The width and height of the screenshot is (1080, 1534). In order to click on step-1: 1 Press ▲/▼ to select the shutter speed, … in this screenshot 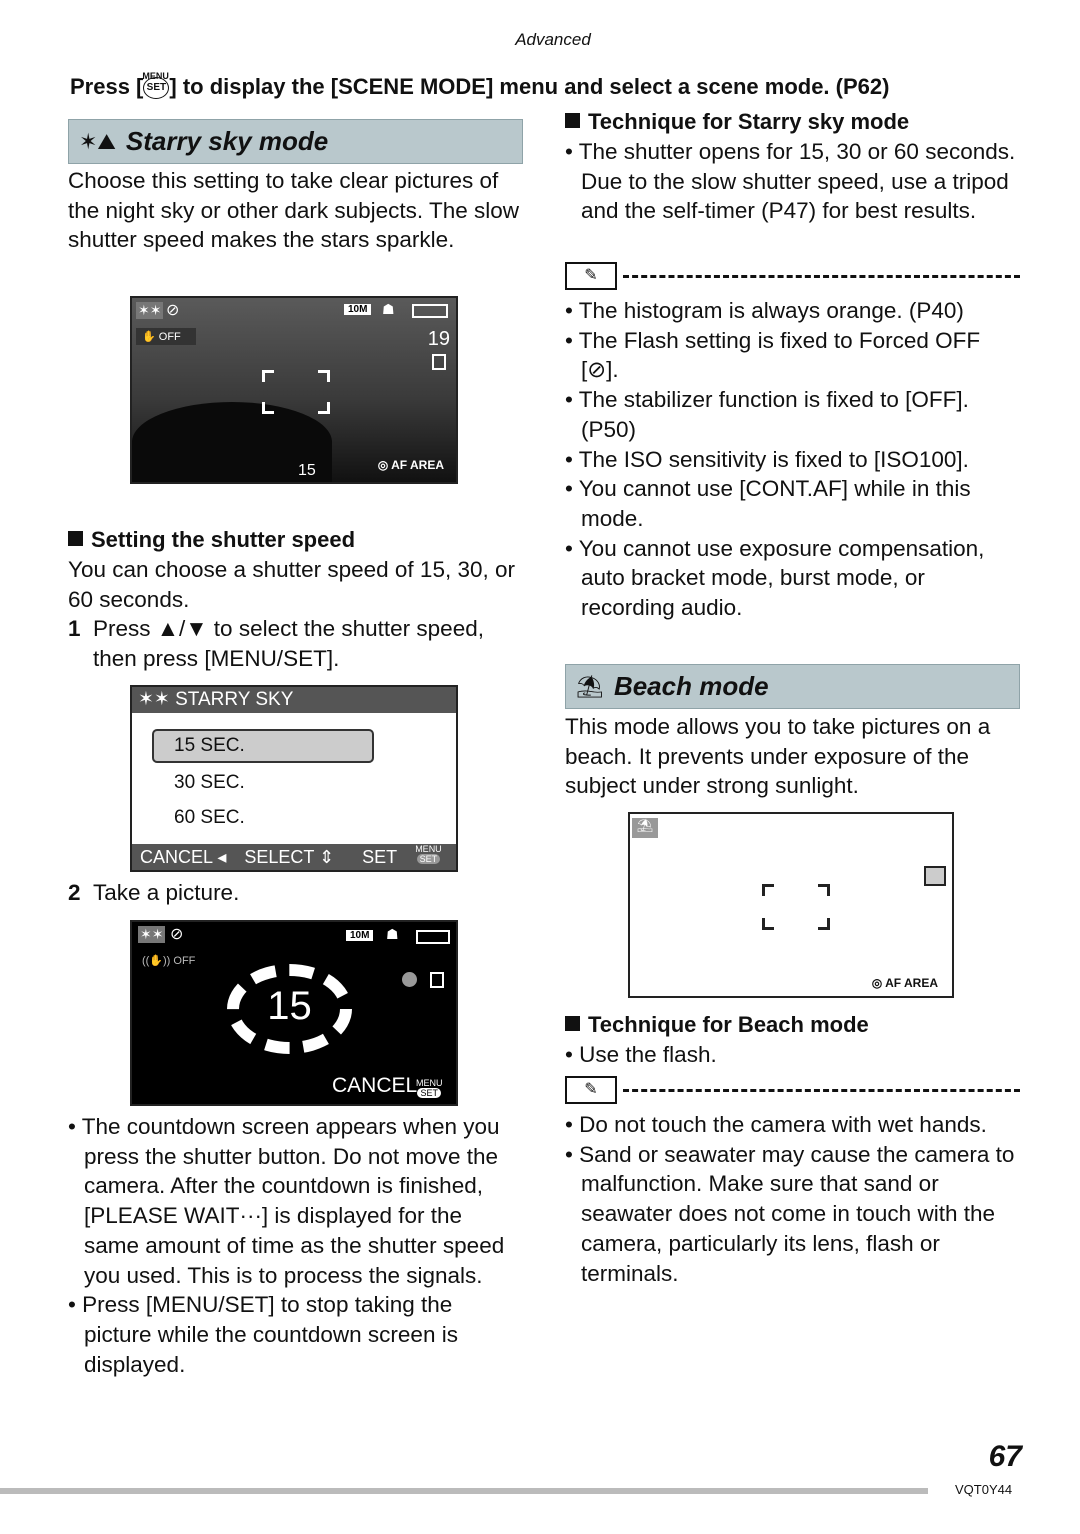, I will do `click(276, 643)`.